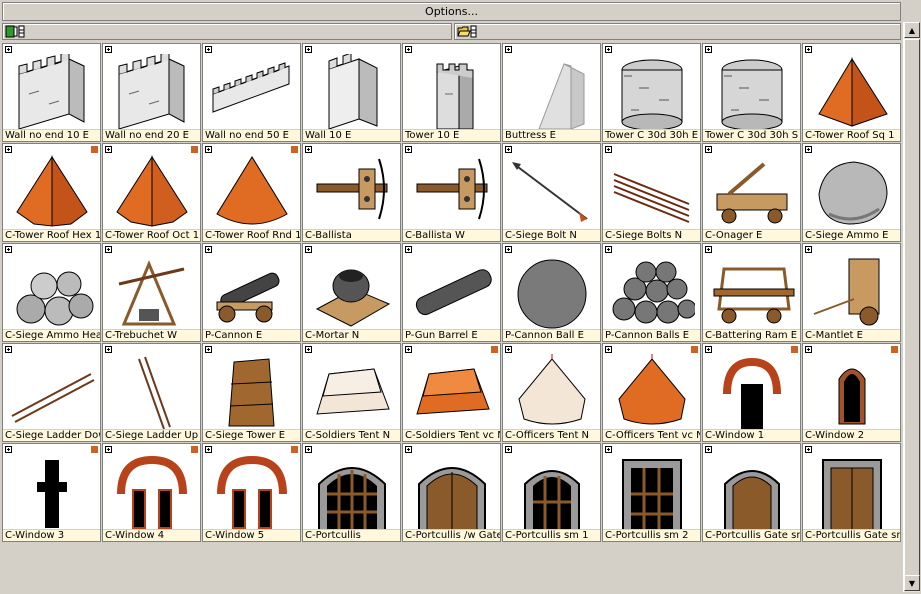  Describe the element at coordinates (251, 292) in the screenshot. I see `shape-item: P-Cannon E` at that location.